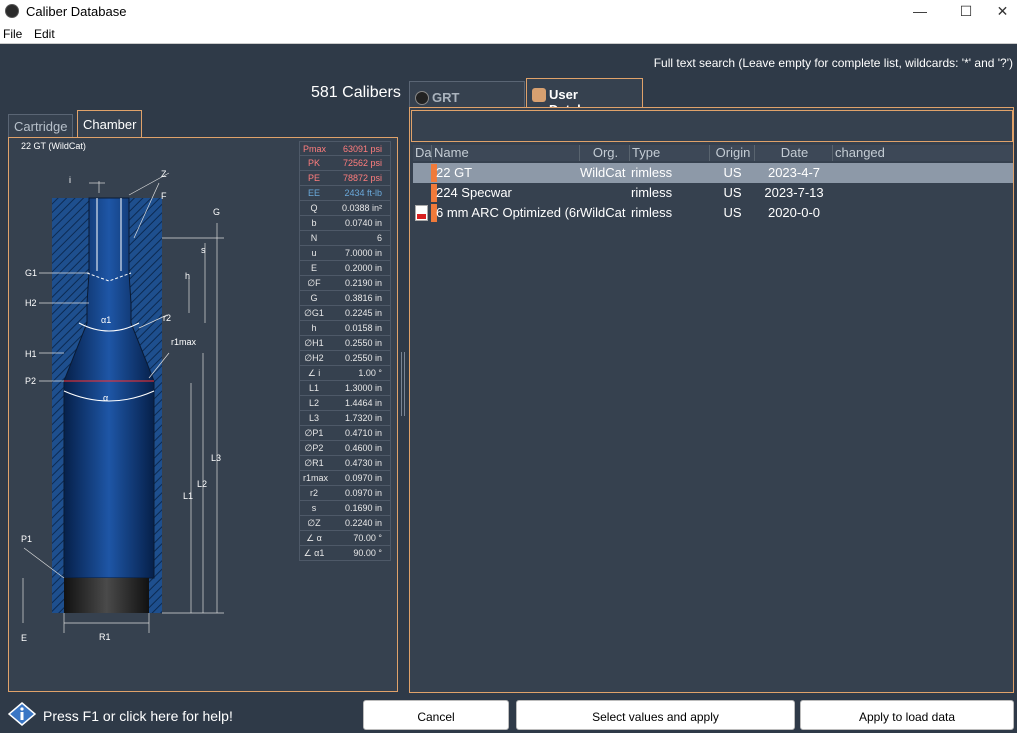 This screenshot has height=733, width=1017. Describe the element at coordinates (313, 418) in the screenshot. I see `dimension-key: L3` at that location.